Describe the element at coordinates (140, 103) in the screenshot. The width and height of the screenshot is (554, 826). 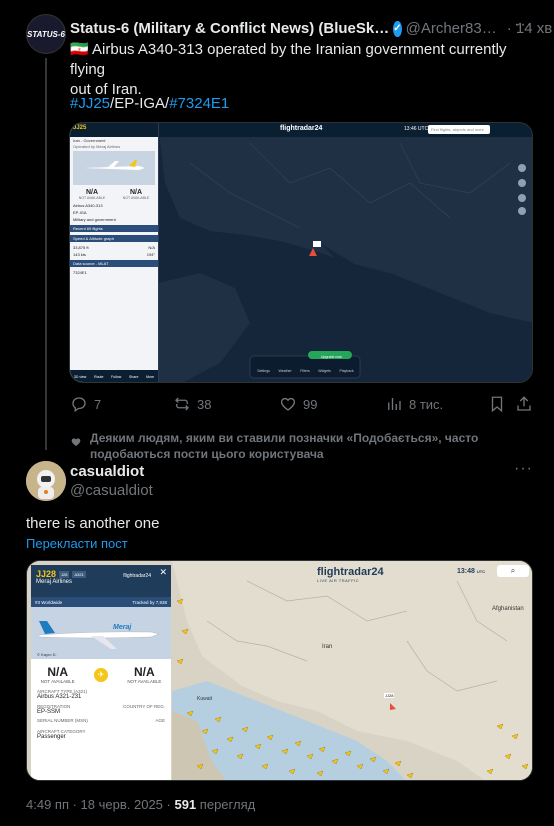
I see `registration-text: /EP-IGA/` at that location.